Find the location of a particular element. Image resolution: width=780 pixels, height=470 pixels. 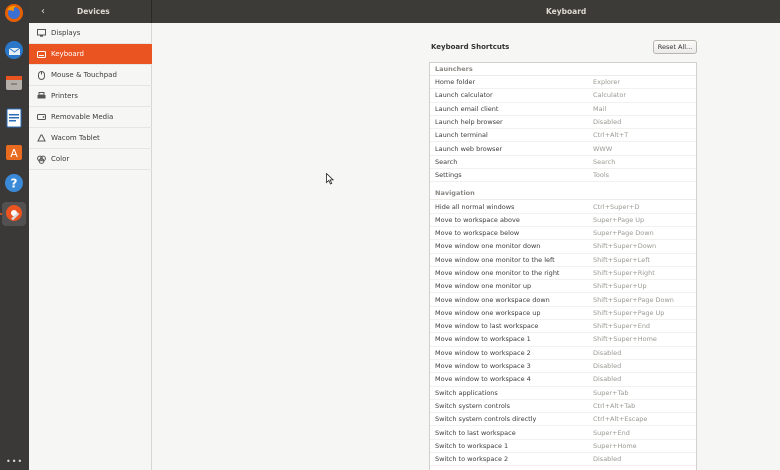

firefox-launcher is located at coordinates (14, 14).